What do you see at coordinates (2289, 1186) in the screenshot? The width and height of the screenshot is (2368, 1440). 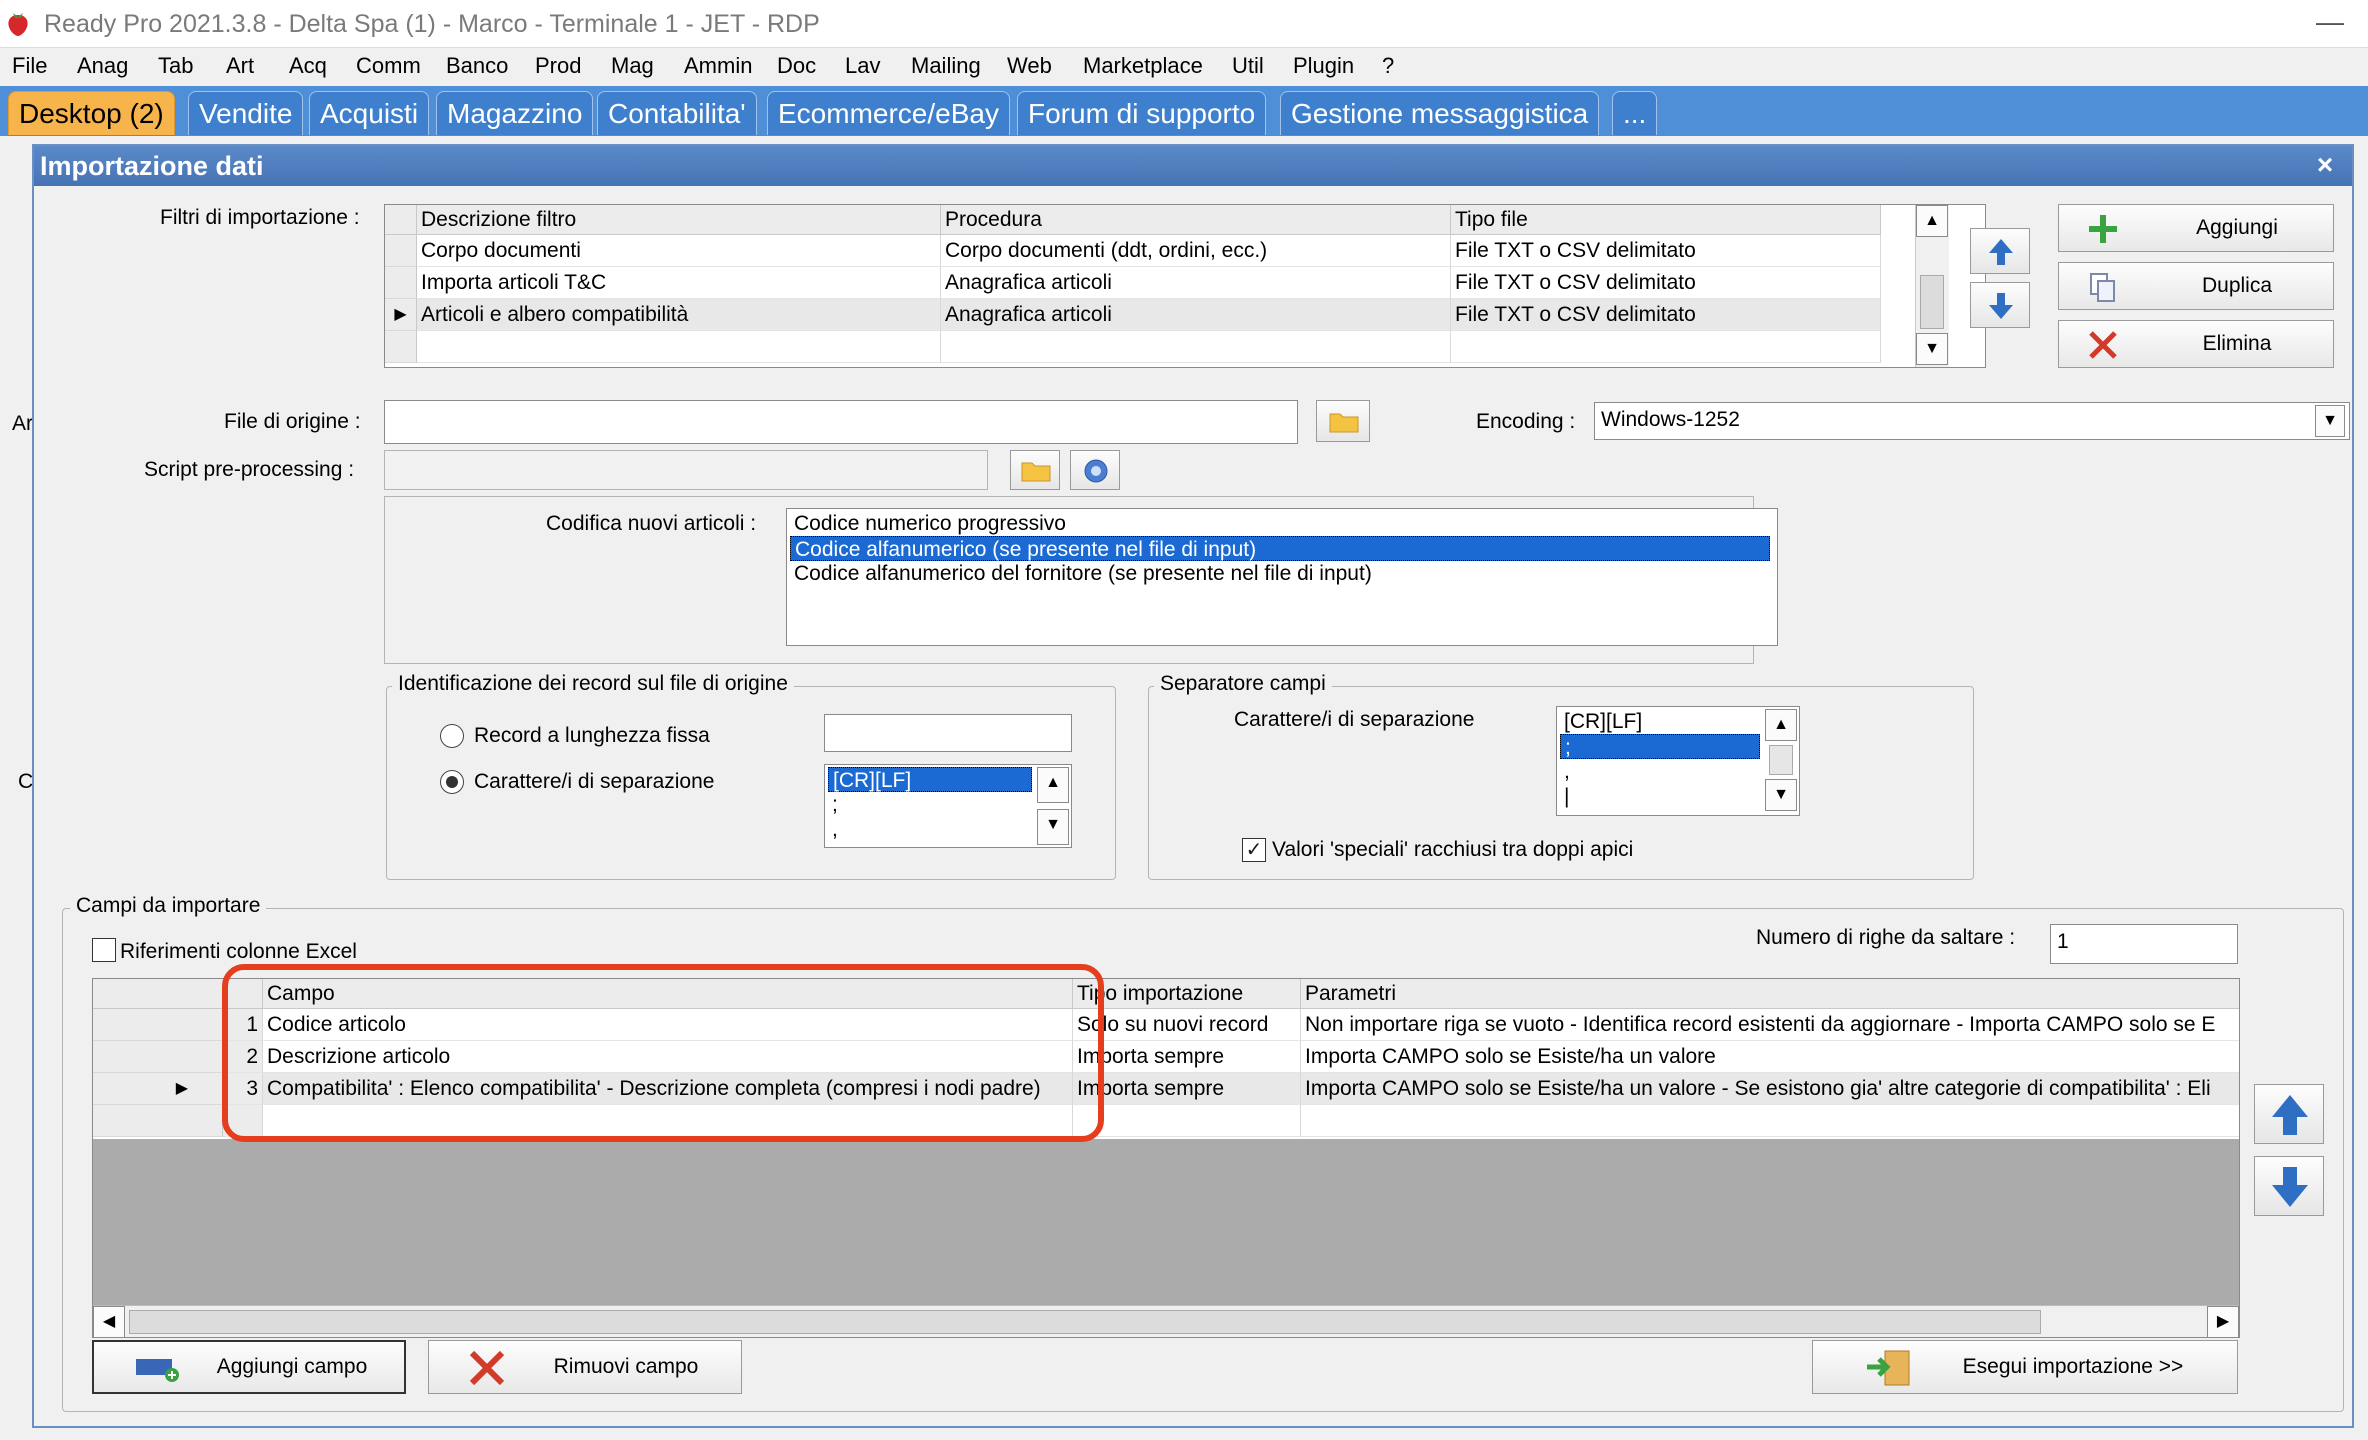 I see `move-field-down-button` at bounding box center [2289, 1186].